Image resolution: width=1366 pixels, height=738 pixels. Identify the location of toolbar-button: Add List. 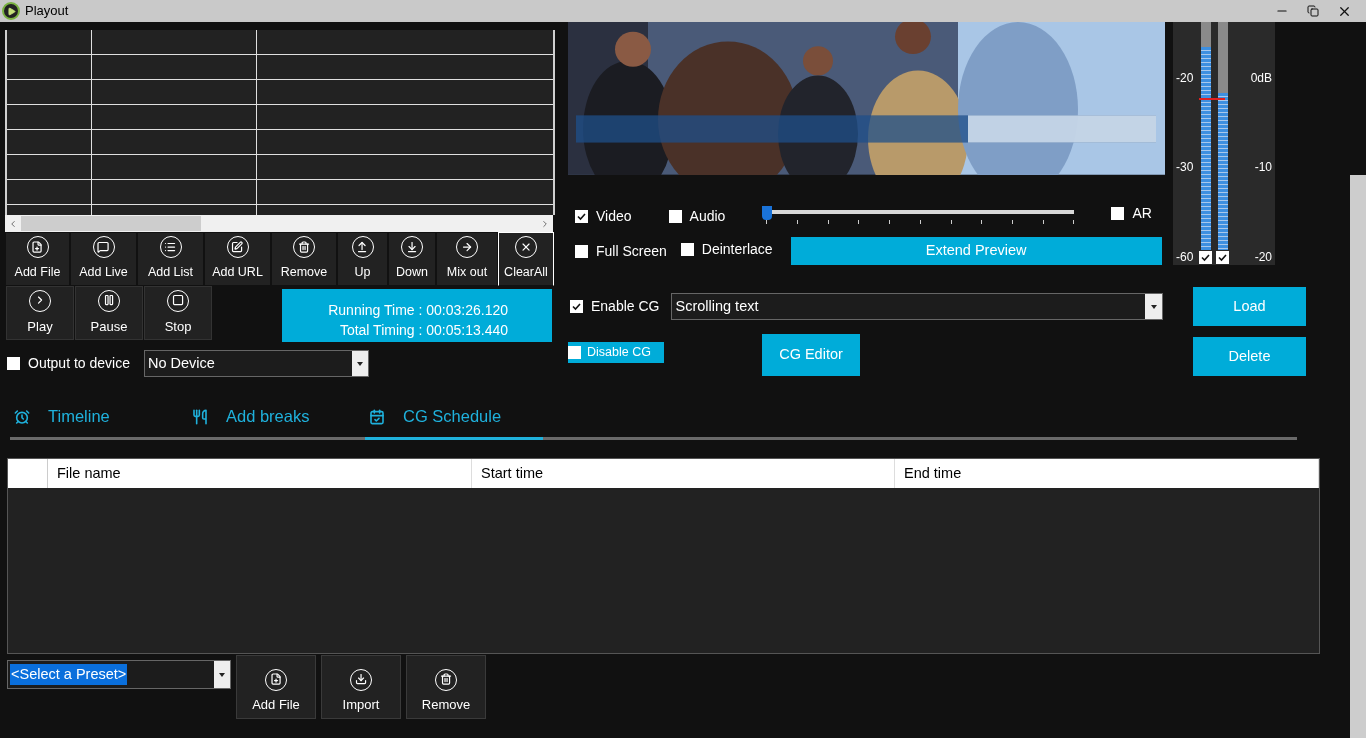
(170, 259).